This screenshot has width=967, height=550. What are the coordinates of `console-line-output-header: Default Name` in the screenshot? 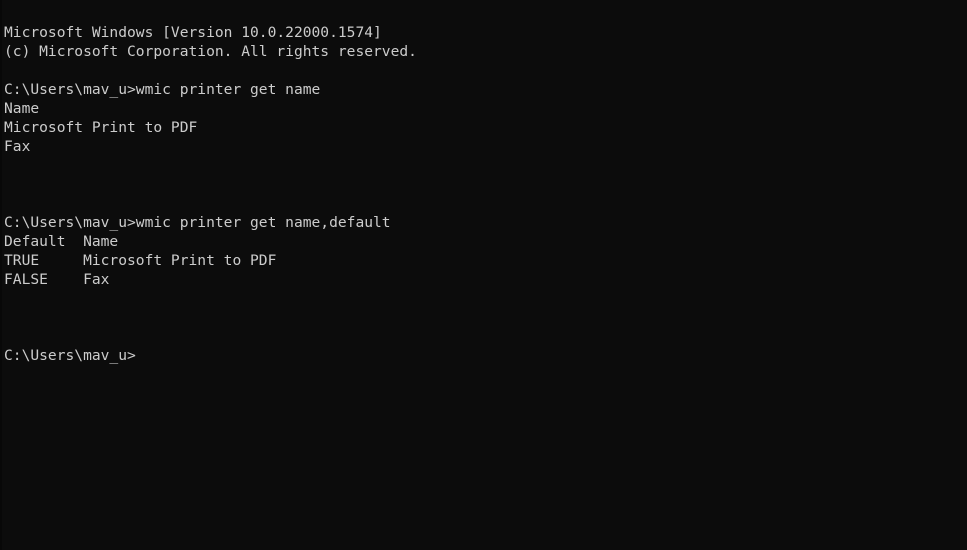 It's located at (61, 241).